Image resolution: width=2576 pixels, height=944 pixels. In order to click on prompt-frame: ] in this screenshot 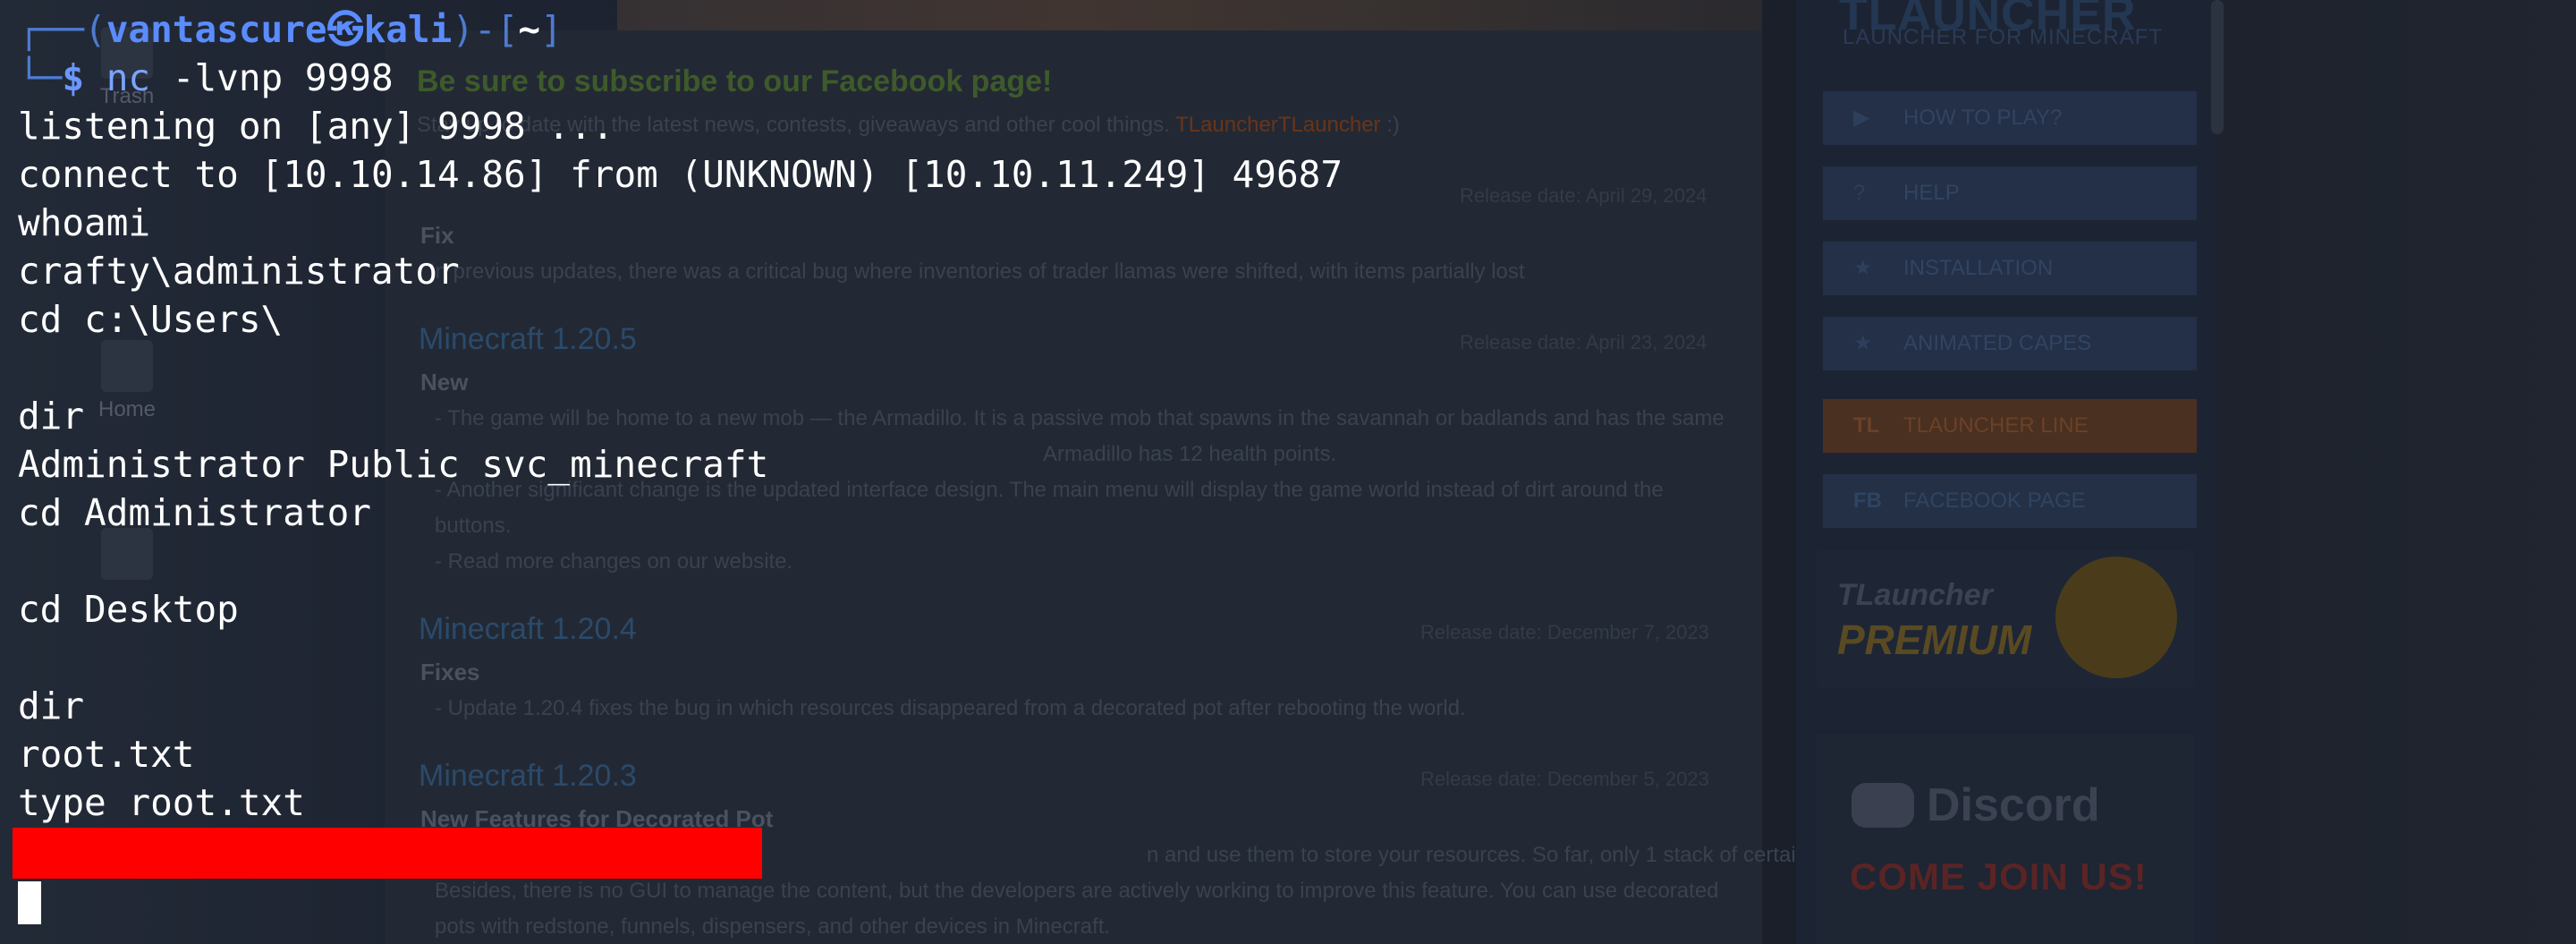, I will do `click(551, 29)`.